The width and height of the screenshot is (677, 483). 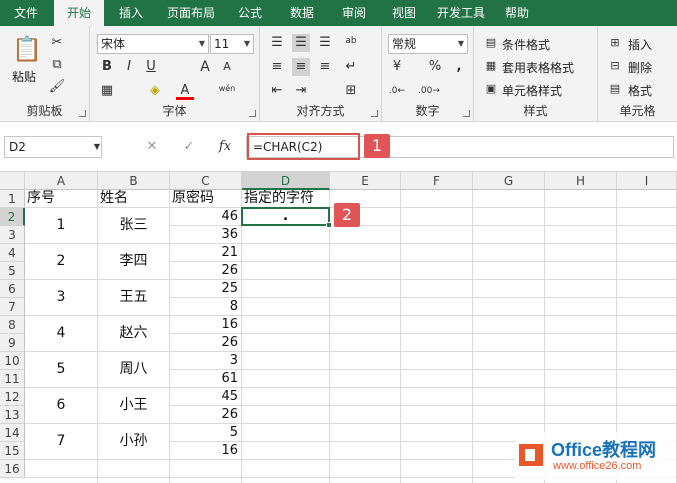 What do you see at coordinates (227, 67) in the screenshot?
I see `shrink-font-button: A` at bounding box center [227, 67].